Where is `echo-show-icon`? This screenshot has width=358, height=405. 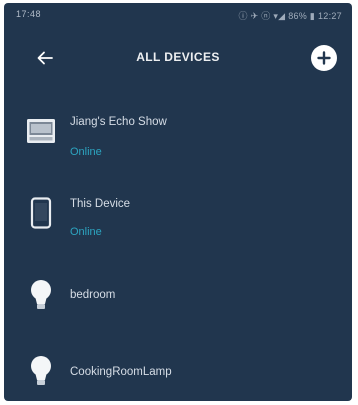
echo-show-icon is located at coordinates (41, 131).